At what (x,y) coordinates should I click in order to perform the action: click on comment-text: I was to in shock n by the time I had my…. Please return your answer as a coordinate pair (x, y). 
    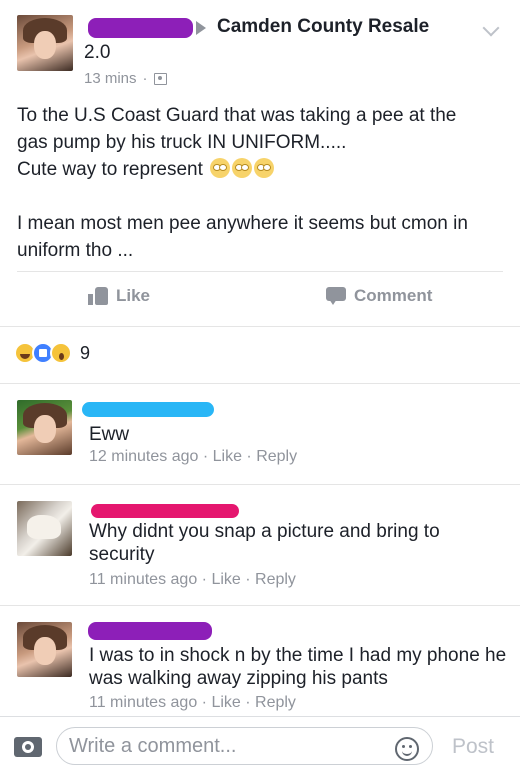
    Looking at the image, I should click on (298, 667).